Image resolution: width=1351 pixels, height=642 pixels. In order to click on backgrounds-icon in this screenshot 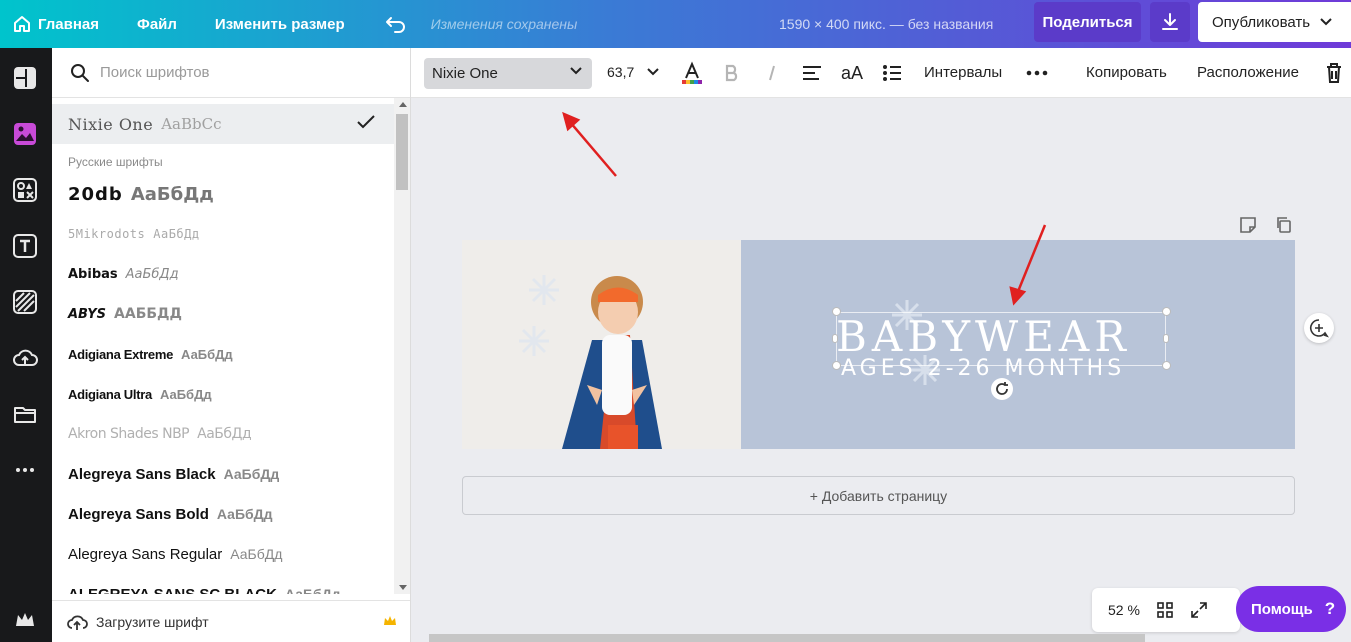, I will do `click(25, 302)`.